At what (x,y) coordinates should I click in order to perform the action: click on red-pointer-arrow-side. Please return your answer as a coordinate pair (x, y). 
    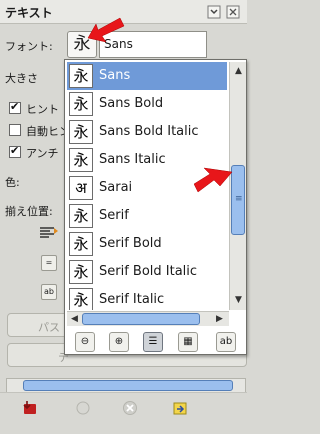
    Looking at the image, I should click on (213, 180).